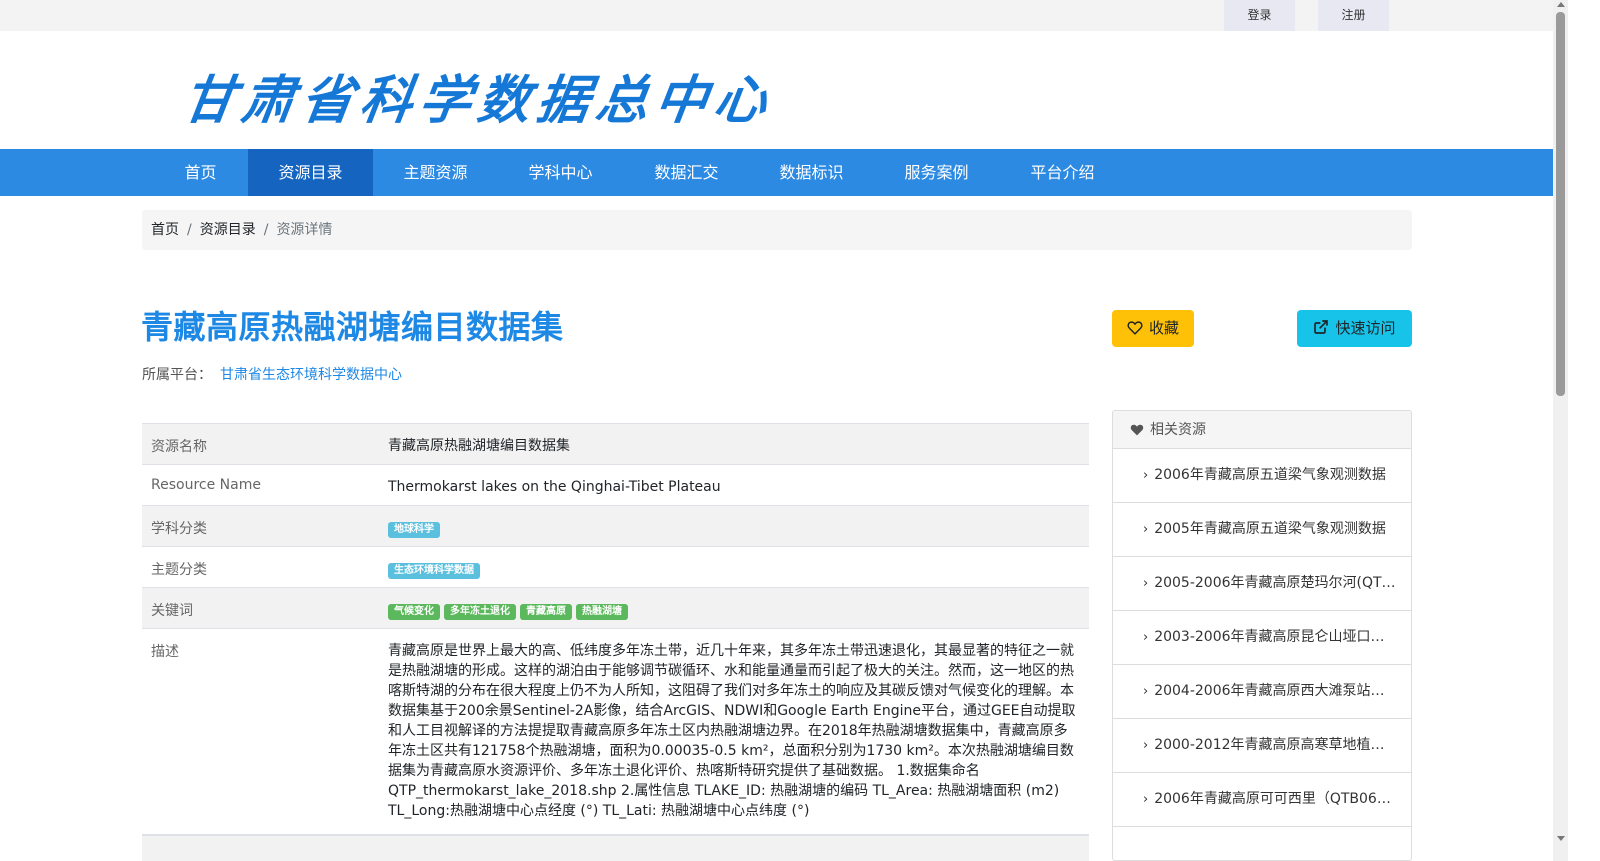  Describe the element at coordinates (546, 612) in the screenshot. I see `keyword-badge: 青藏高原` at that location.